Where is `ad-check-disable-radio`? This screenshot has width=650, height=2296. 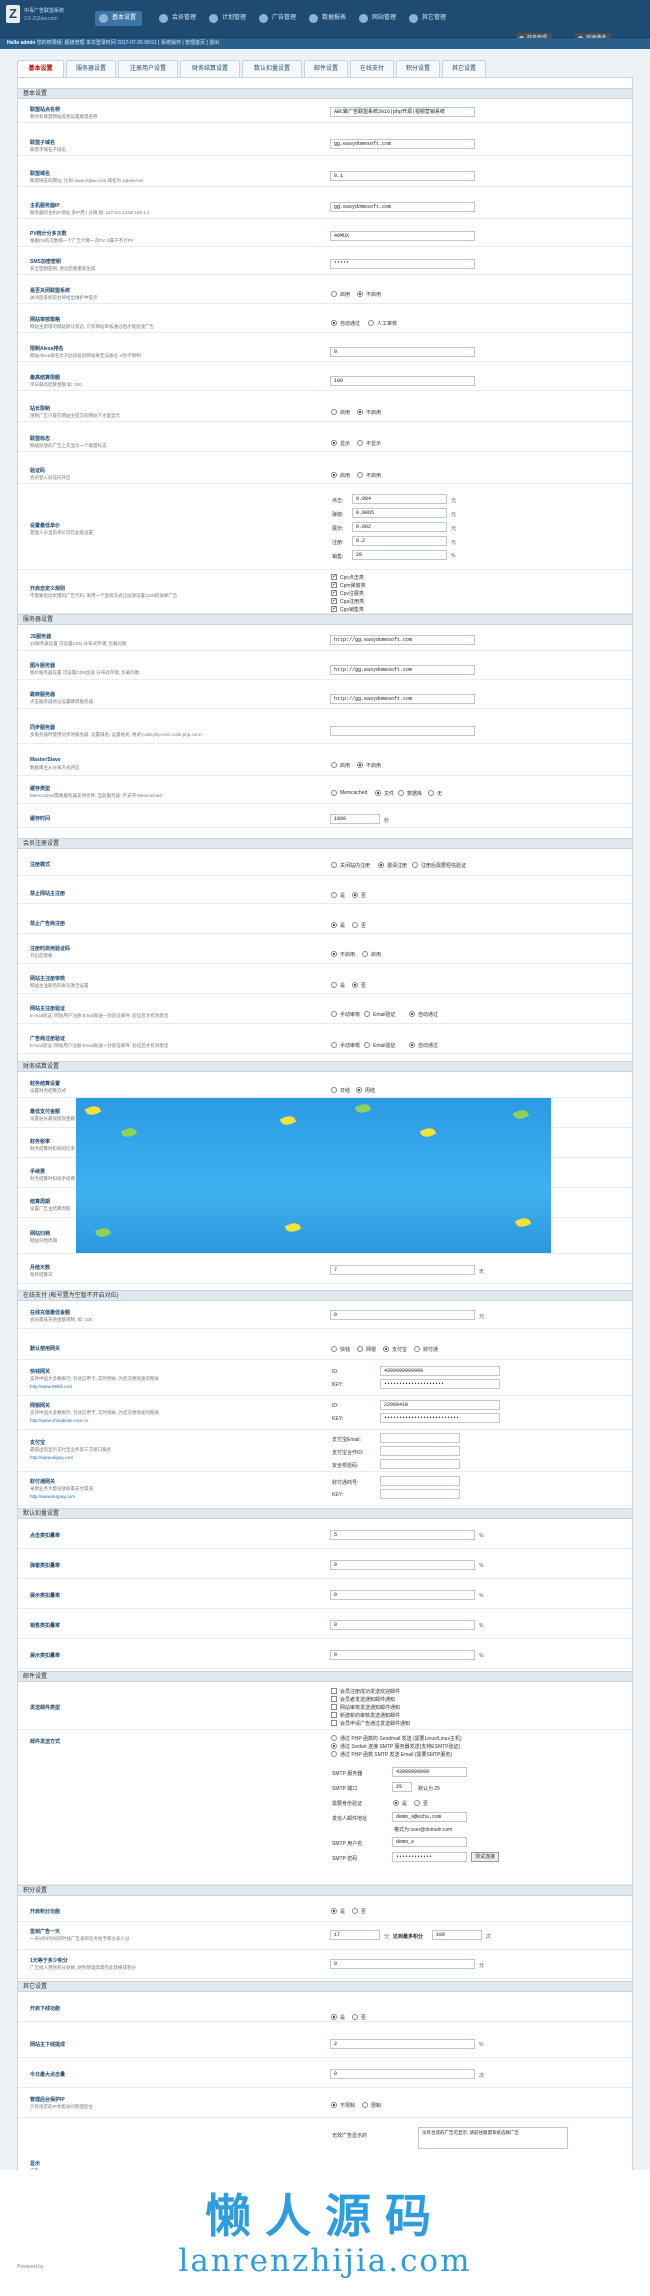 ad-check-disable-radio is located at coordinates (360, 412).